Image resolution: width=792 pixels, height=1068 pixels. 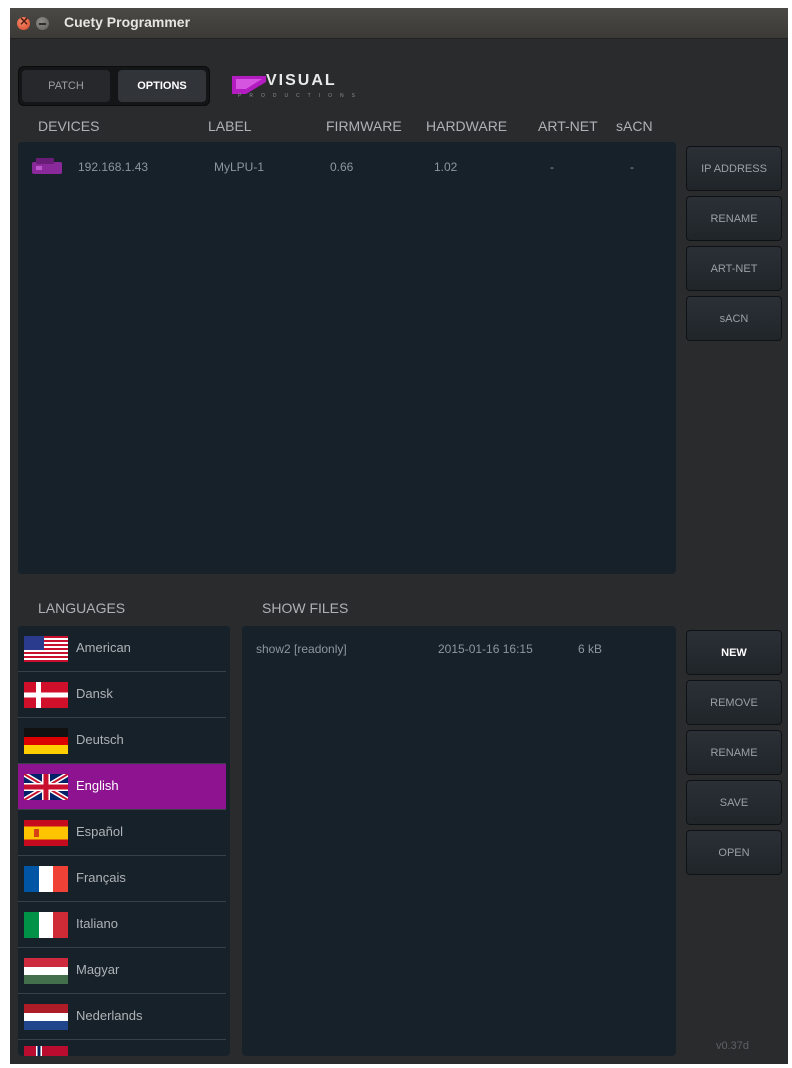 I want to click on window-title: Cuety Programmer, so click(x=127, y=22).